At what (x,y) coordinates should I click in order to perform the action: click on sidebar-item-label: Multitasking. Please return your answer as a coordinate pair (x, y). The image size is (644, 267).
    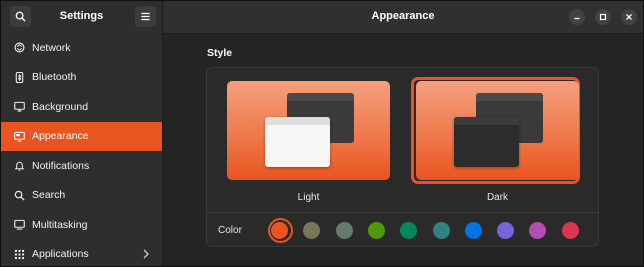
    Looking at the image, I should click on (60, 224).